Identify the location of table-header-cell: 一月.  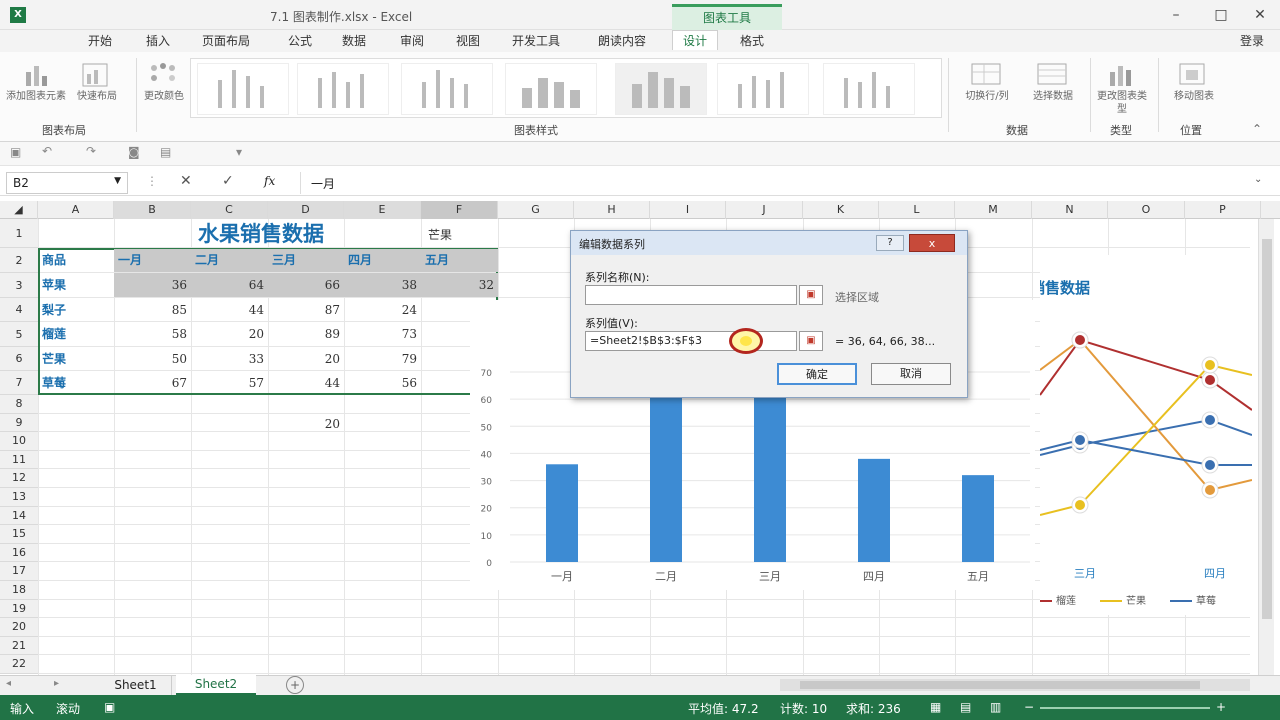
(152, 260).